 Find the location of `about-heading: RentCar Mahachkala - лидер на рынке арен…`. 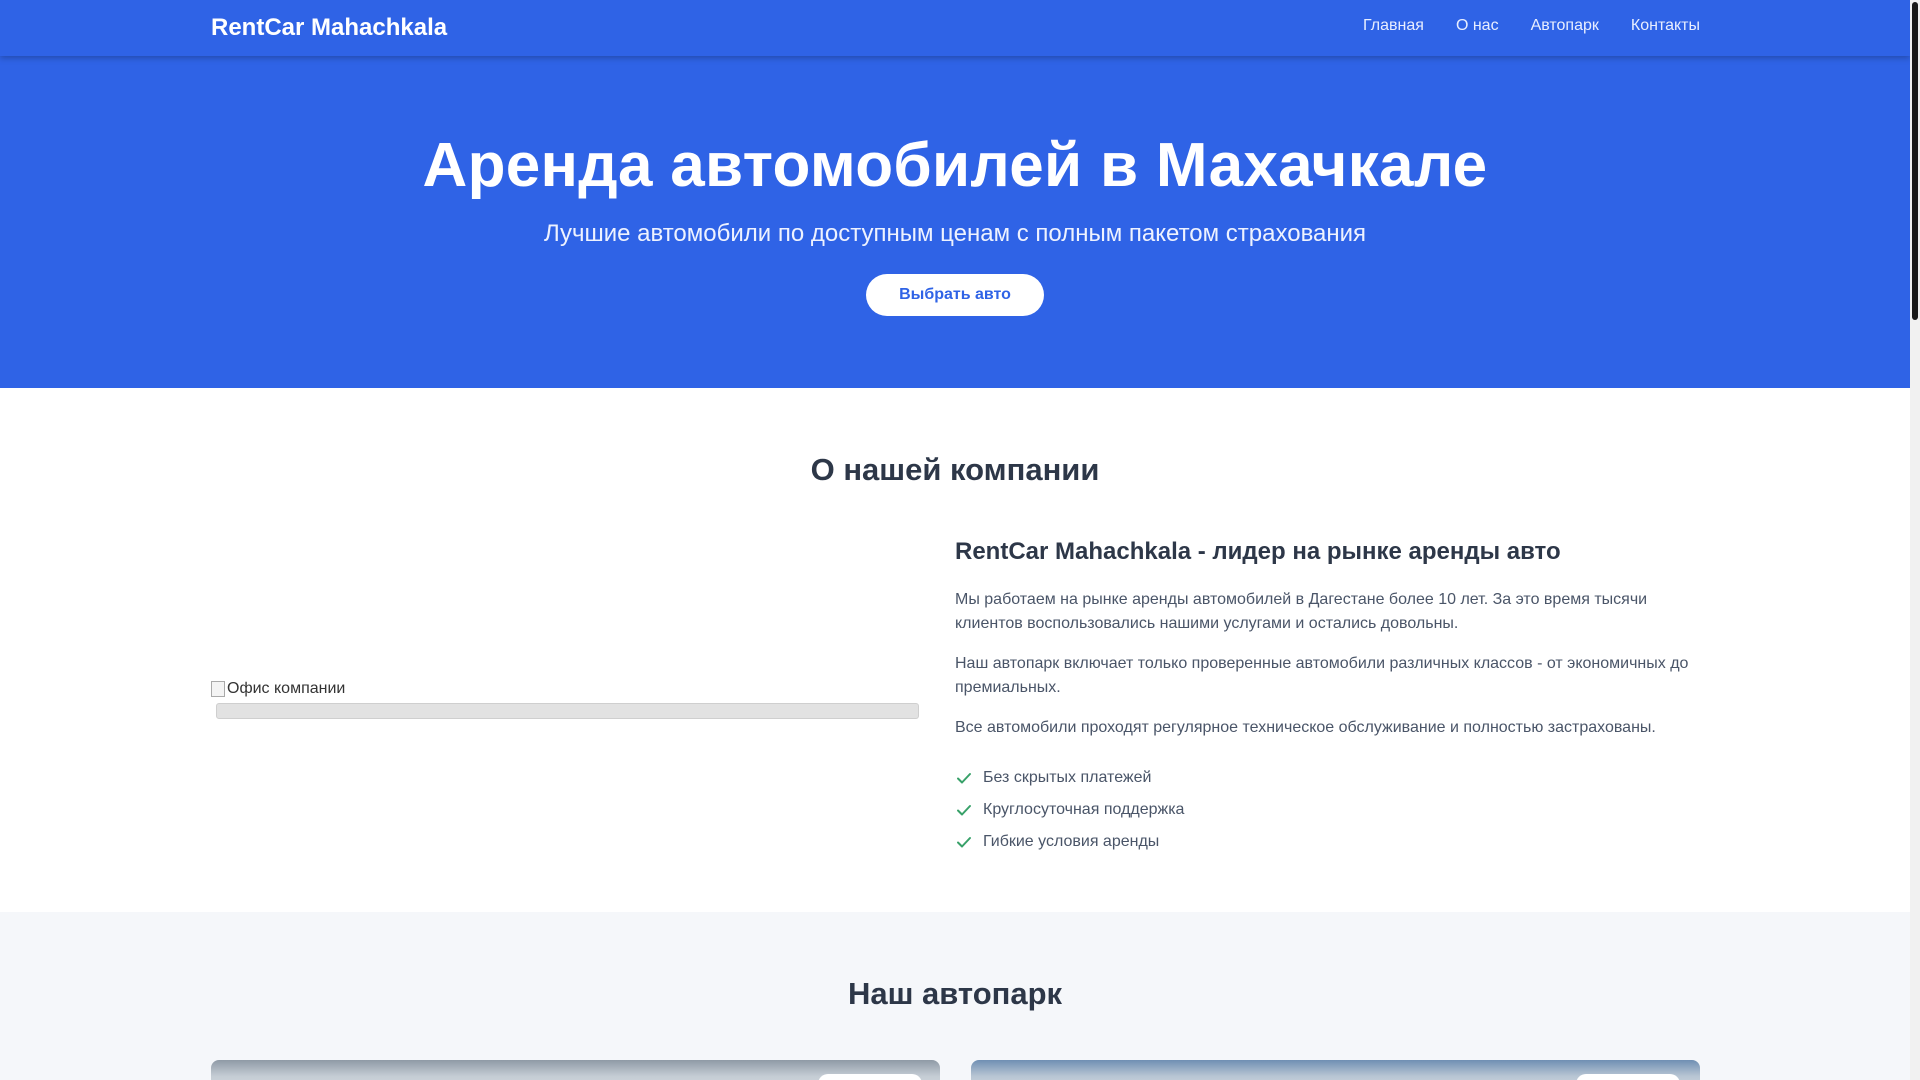

about-heading: RentCar Mahachkala - лидер на рынке арен… is located at coordinates (1258, 551).